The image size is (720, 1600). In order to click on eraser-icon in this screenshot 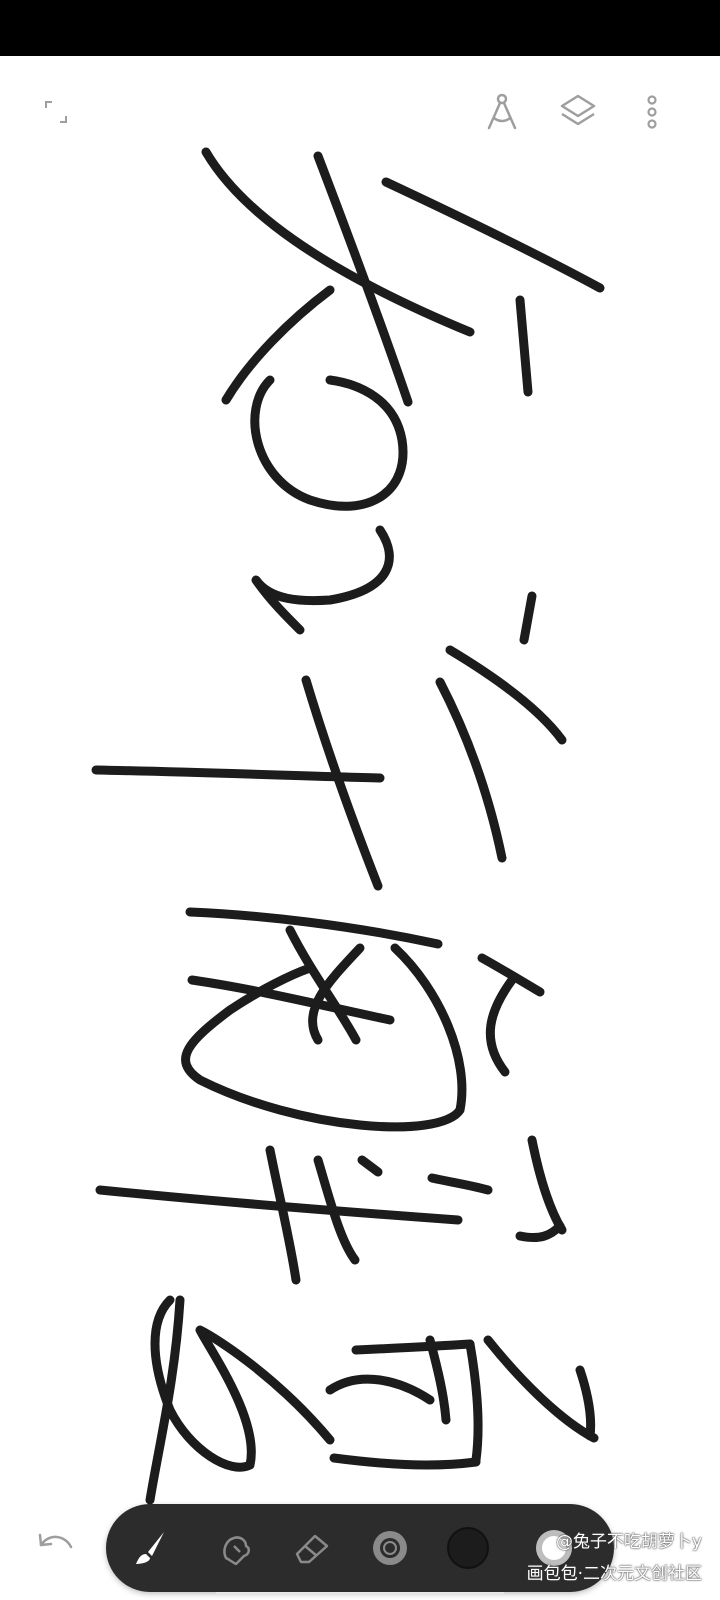, I will do `click(312, 1549)`.